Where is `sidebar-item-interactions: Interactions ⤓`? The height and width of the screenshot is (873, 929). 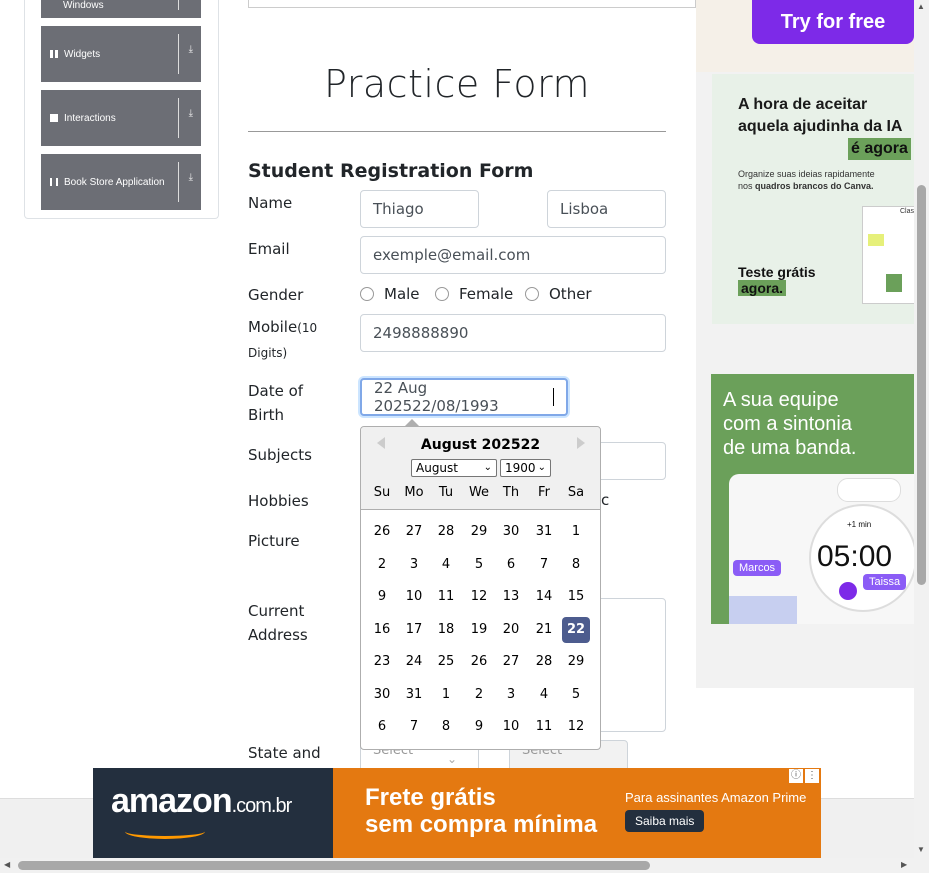
sidebar-item-interactions: Interactions ⤓ is located at coordinates (121, 118).